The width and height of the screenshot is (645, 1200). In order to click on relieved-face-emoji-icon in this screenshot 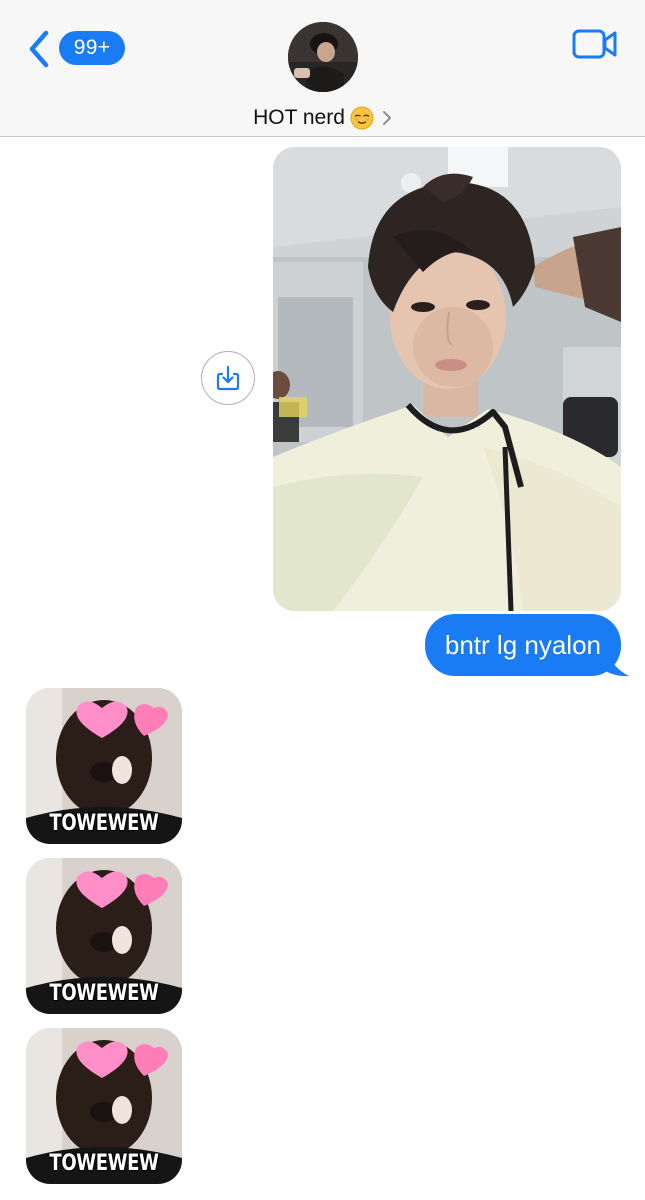, I will do `click(362, 118)`.